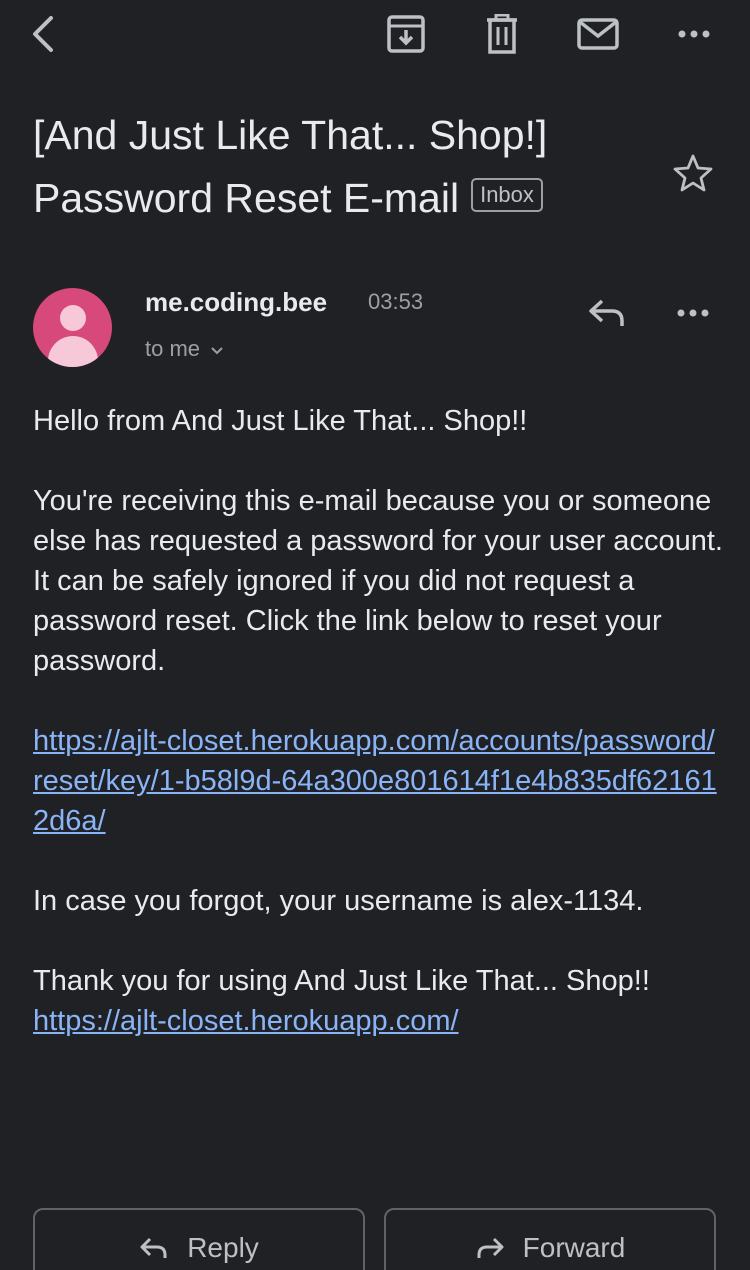 The height and width of the screenshot is (1270, 750). I want to click on mark-unread-icon, so click(598, 34).